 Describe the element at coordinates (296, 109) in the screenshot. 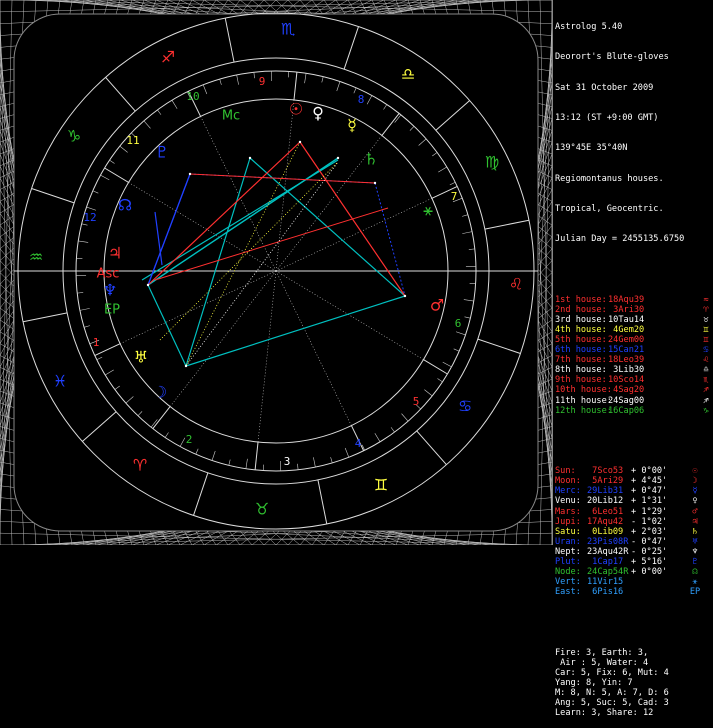

I see `planet-glyph-sun: ☉` at that location.